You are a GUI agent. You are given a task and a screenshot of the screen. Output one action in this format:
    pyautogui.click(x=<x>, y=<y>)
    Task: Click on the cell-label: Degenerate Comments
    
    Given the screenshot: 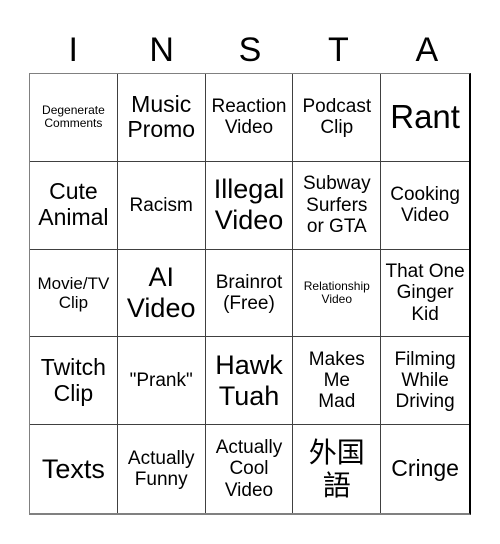 What is the action you would take?
    pyautogui.click(x=73, y=116)
    